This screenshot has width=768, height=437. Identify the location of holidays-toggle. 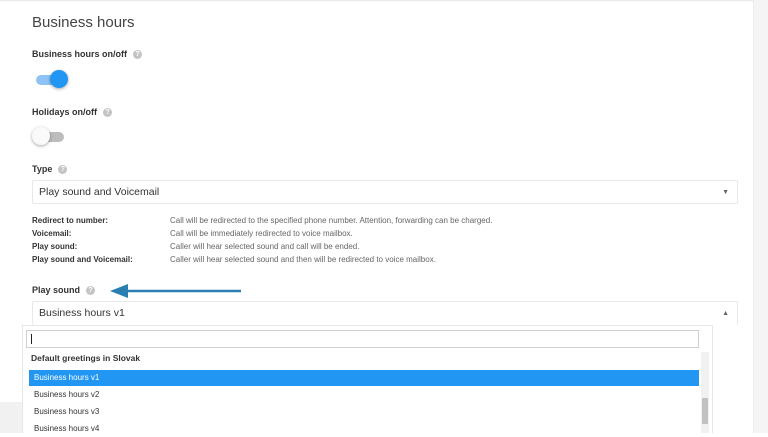
(50, 137).